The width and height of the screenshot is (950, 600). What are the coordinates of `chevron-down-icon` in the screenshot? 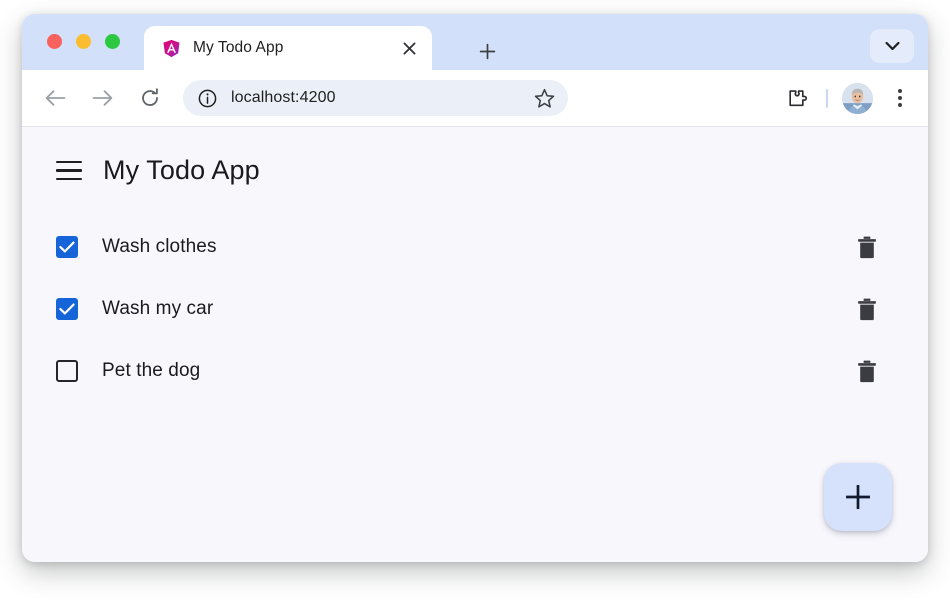 It's located at (892, 46).